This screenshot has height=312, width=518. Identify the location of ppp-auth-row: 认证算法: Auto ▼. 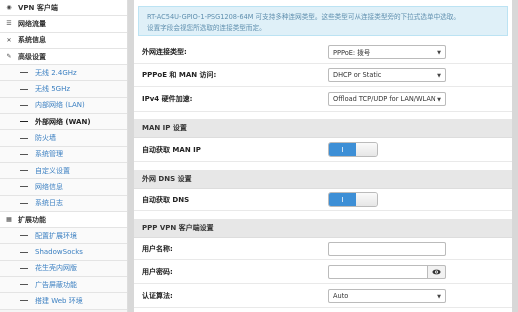
(323, 296).